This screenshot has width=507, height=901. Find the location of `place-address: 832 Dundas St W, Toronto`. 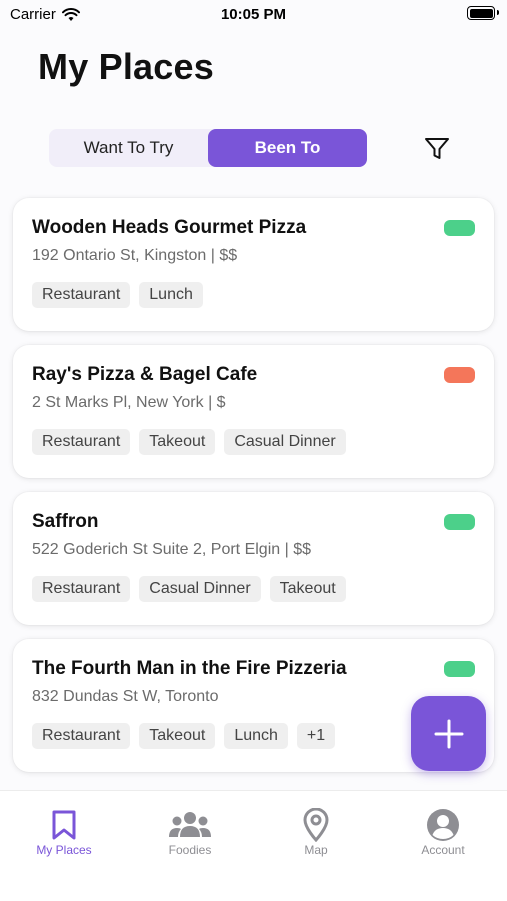

place-address: 832 Dundas St W, Toronto is located at coordinates (125, 696).